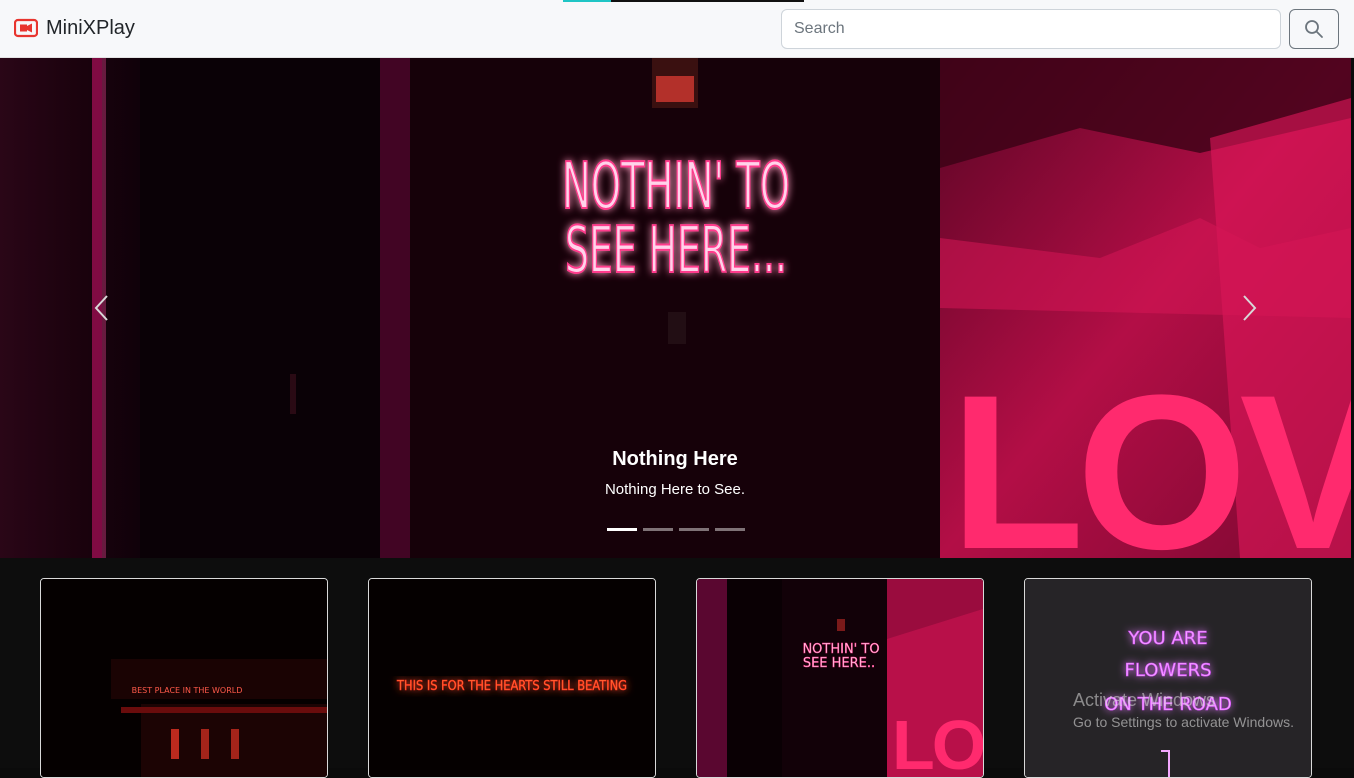  I want to click on card-thumbnail: YOU ARE FLOWERS ON THE ROAD, so click(1168, 678).